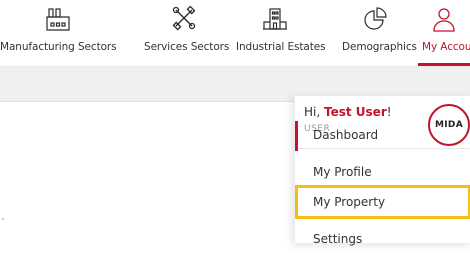 This screenshot has width=470, height=255. Describe the element at coordinates (346, 135) in the screenshot. I see `menu-item-label: Dashboard` at that location.